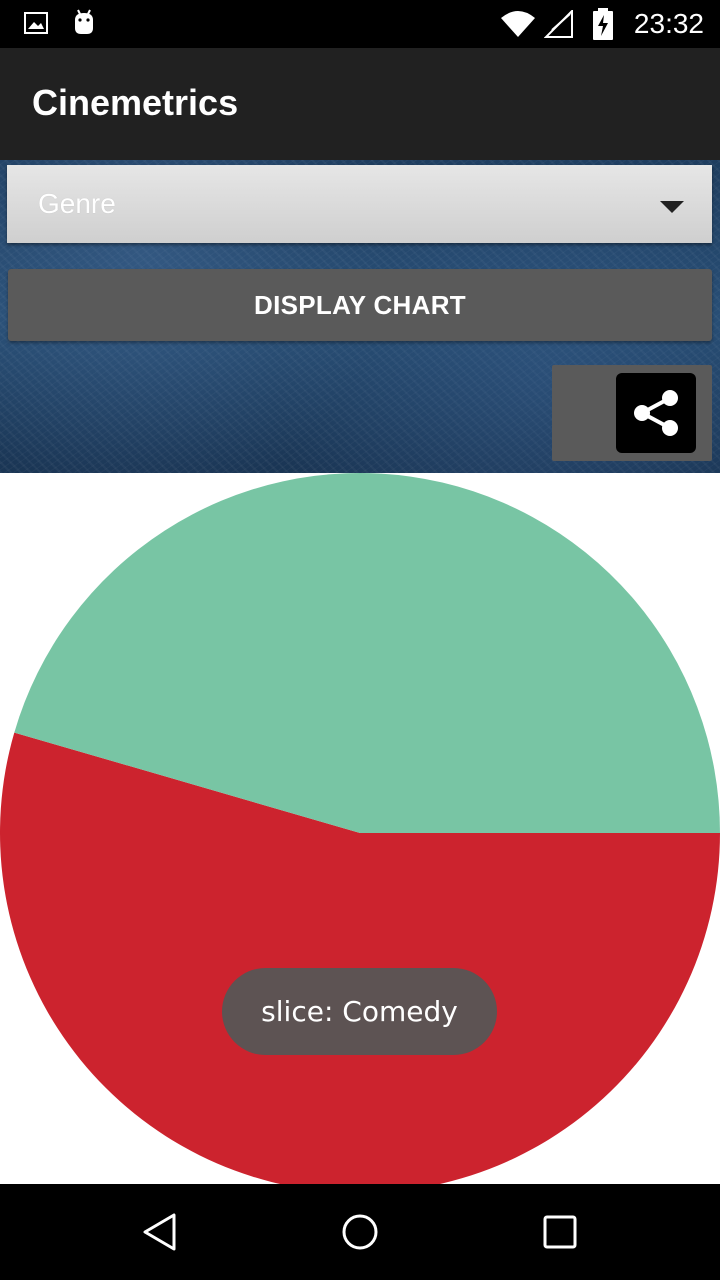 This screenshot has width=720, height=1280. What do you see at coordinates (360, 305) in the screenshot?
I see `display-chart-button: DISPLAY CHART` at bounding box center [360, 305].